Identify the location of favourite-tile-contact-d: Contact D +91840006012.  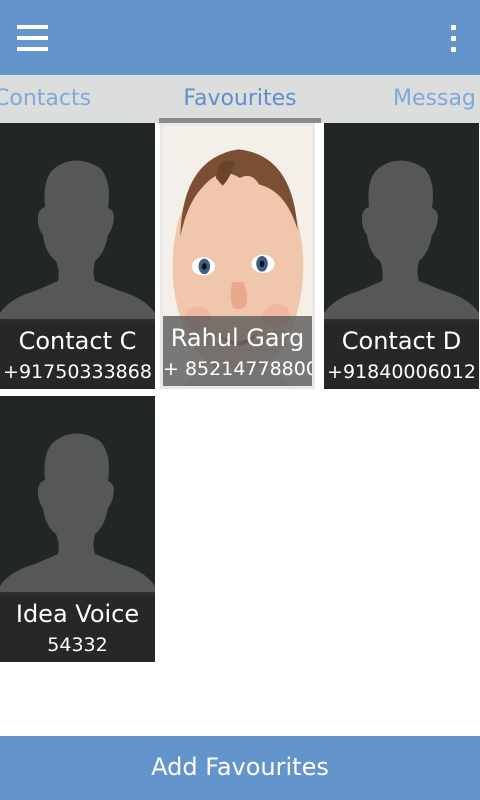
(401, 256).